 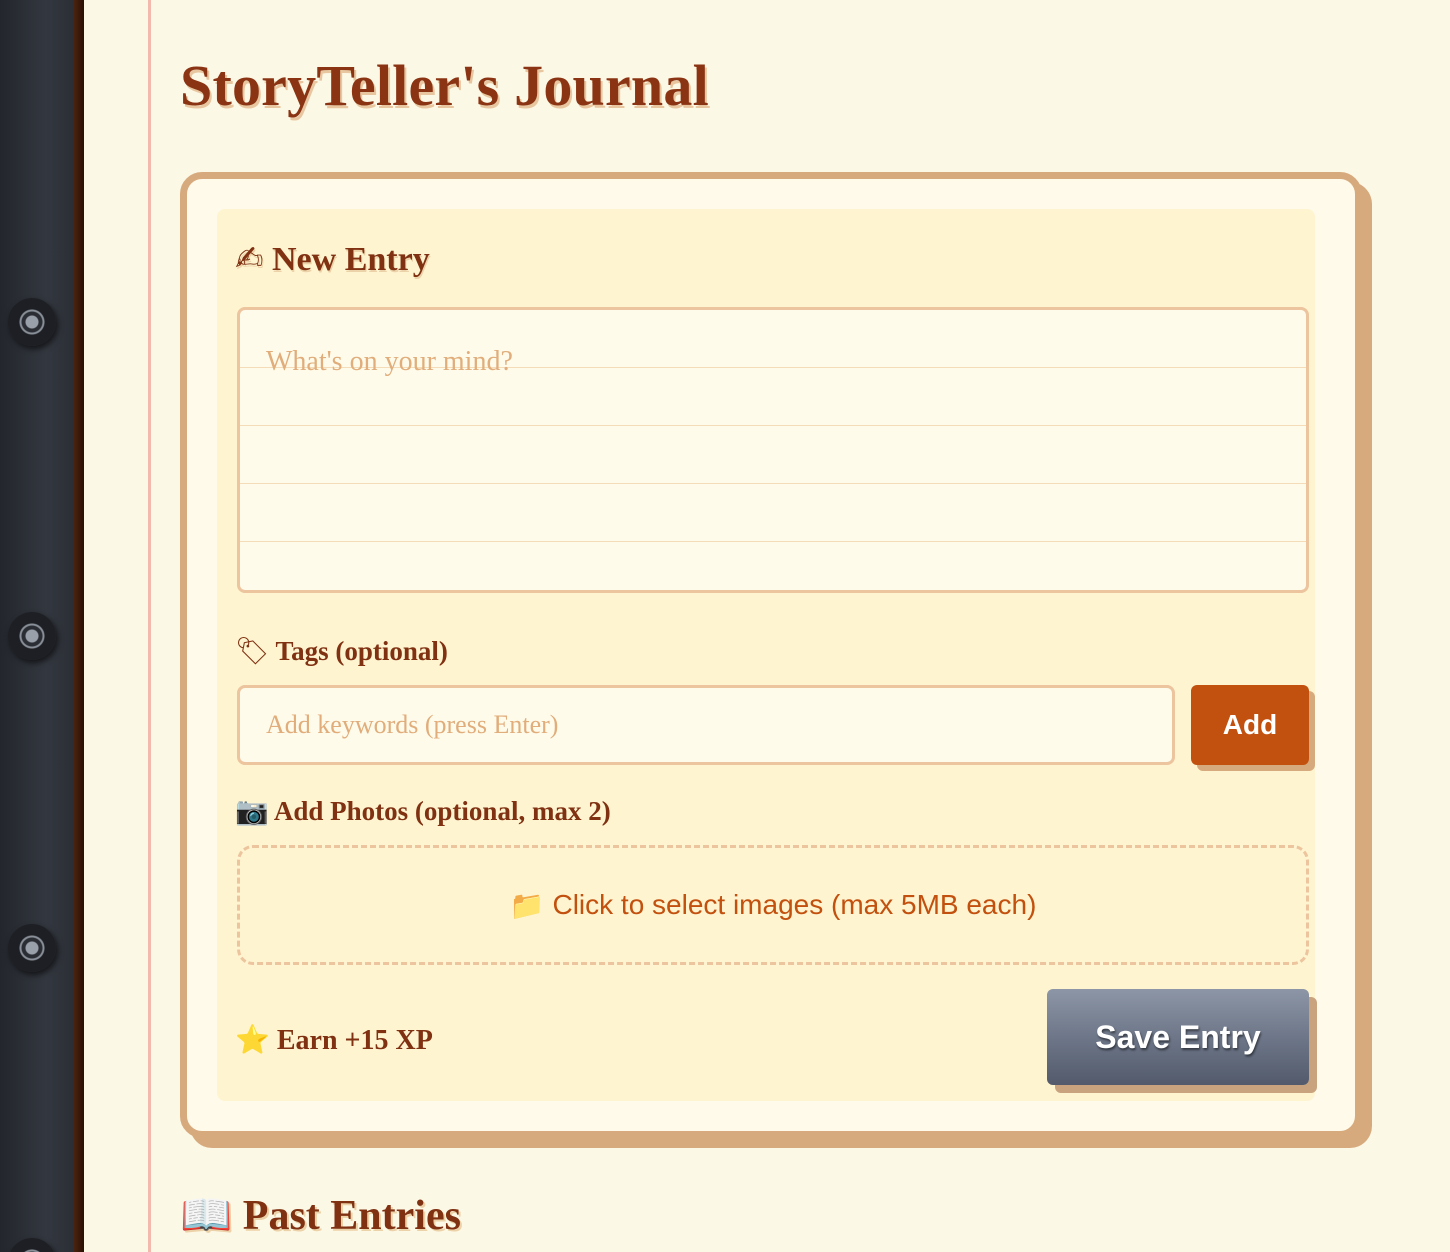 What do you see at coordinates (361, 651) in the screenshot?
I see `tags-label-text: Tags (optional)` at bounding box center [361, 651].